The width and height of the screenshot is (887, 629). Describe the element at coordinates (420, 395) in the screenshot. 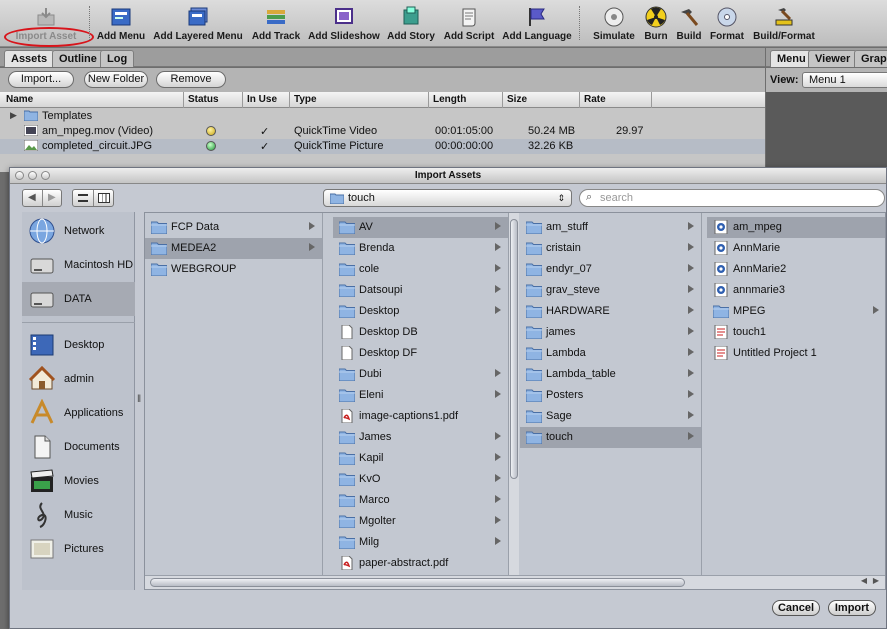

I see `browser-item: Eleni` at that location.